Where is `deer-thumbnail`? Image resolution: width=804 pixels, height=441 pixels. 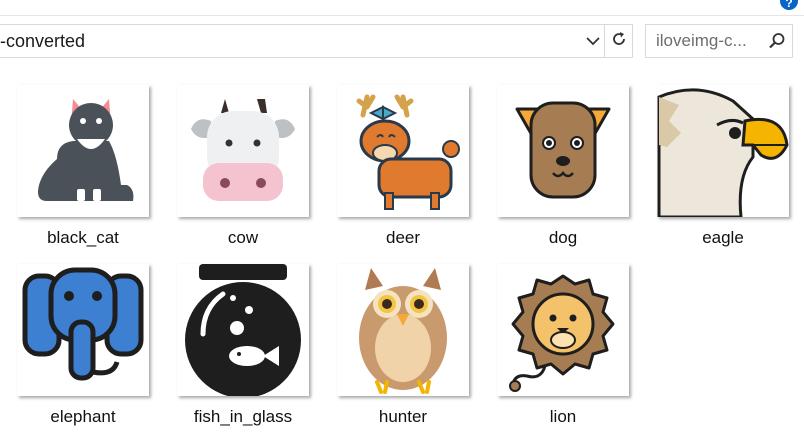 deer-thumbnail is located at coordinates (403, 151).